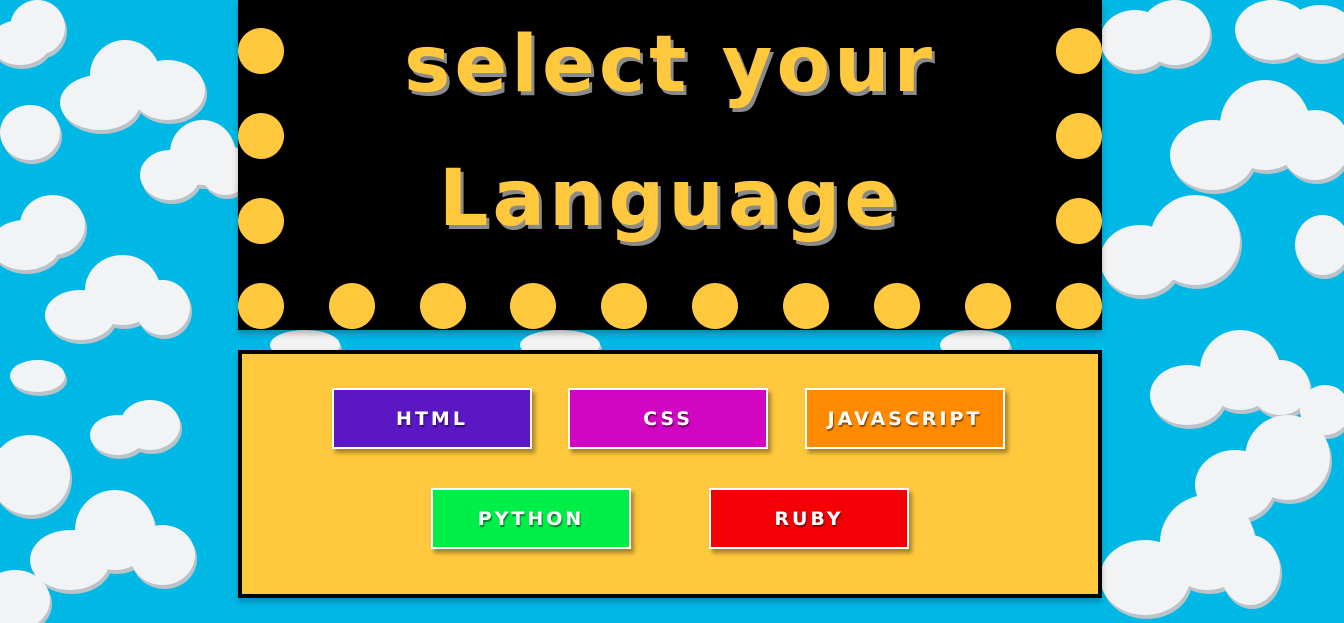  Describe the element at coordinates (432, 418) in the screenshot. I see `html-button: HTML` at that location.